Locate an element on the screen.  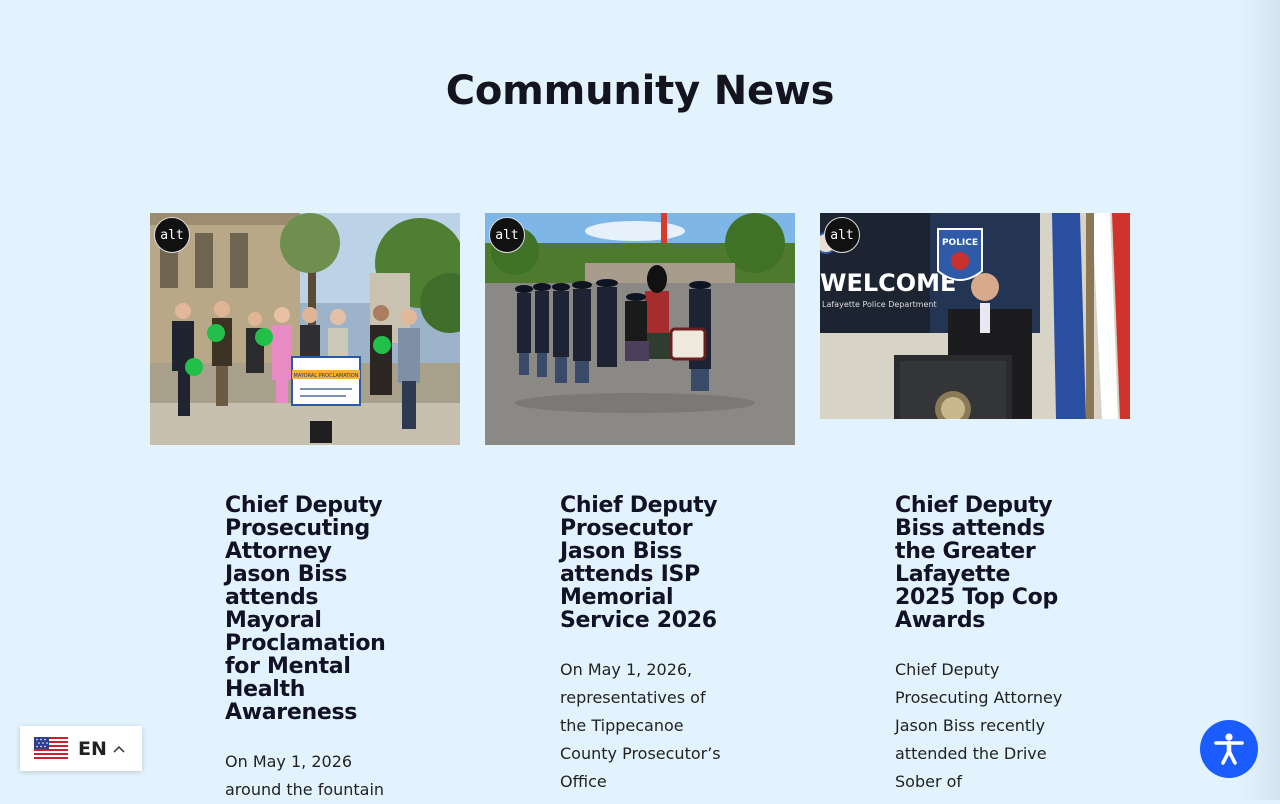
accessibility-button is located at coordinates (1229, 749).